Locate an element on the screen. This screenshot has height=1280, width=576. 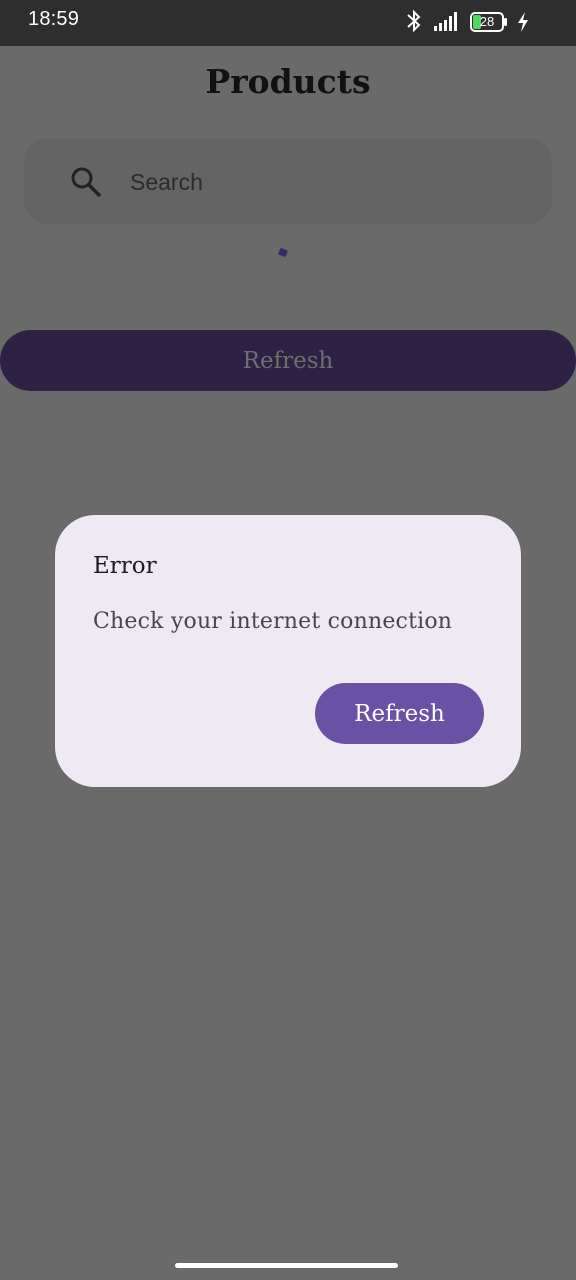
signal-icon is located at coordinates (445, 21).